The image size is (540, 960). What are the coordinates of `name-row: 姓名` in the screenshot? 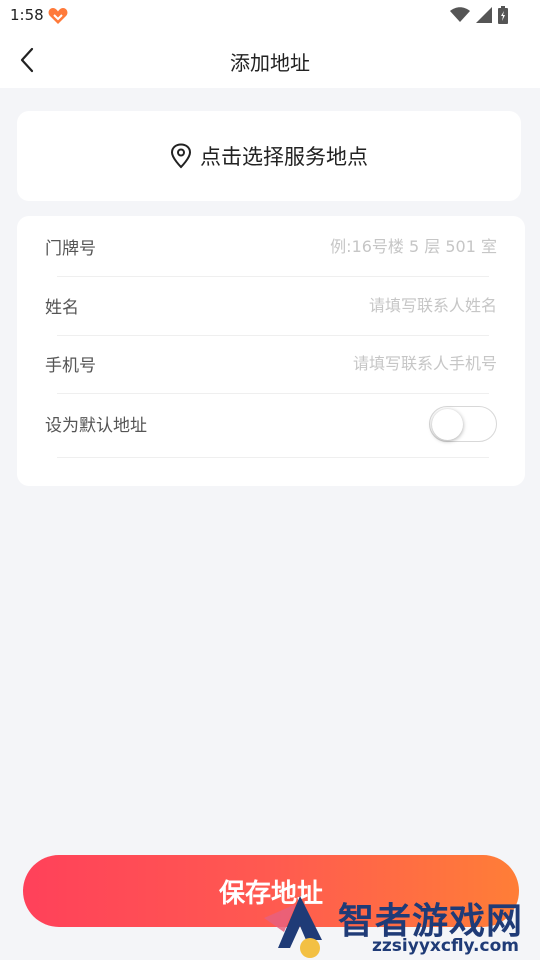 It's located at (271, 305).